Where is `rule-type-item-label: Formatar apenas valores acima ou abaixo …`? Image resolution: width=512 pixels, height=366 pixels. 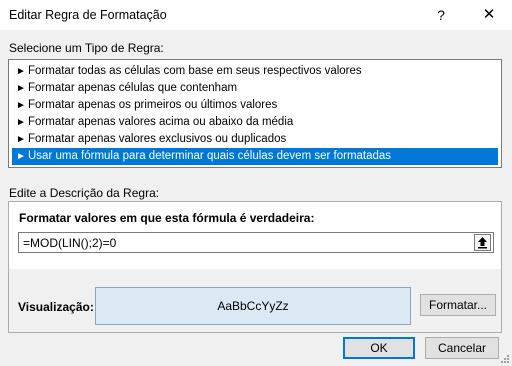 rule-type-item-label: Formatar apenas valores acima ou abaixo … is located at coordinates (161, 122).